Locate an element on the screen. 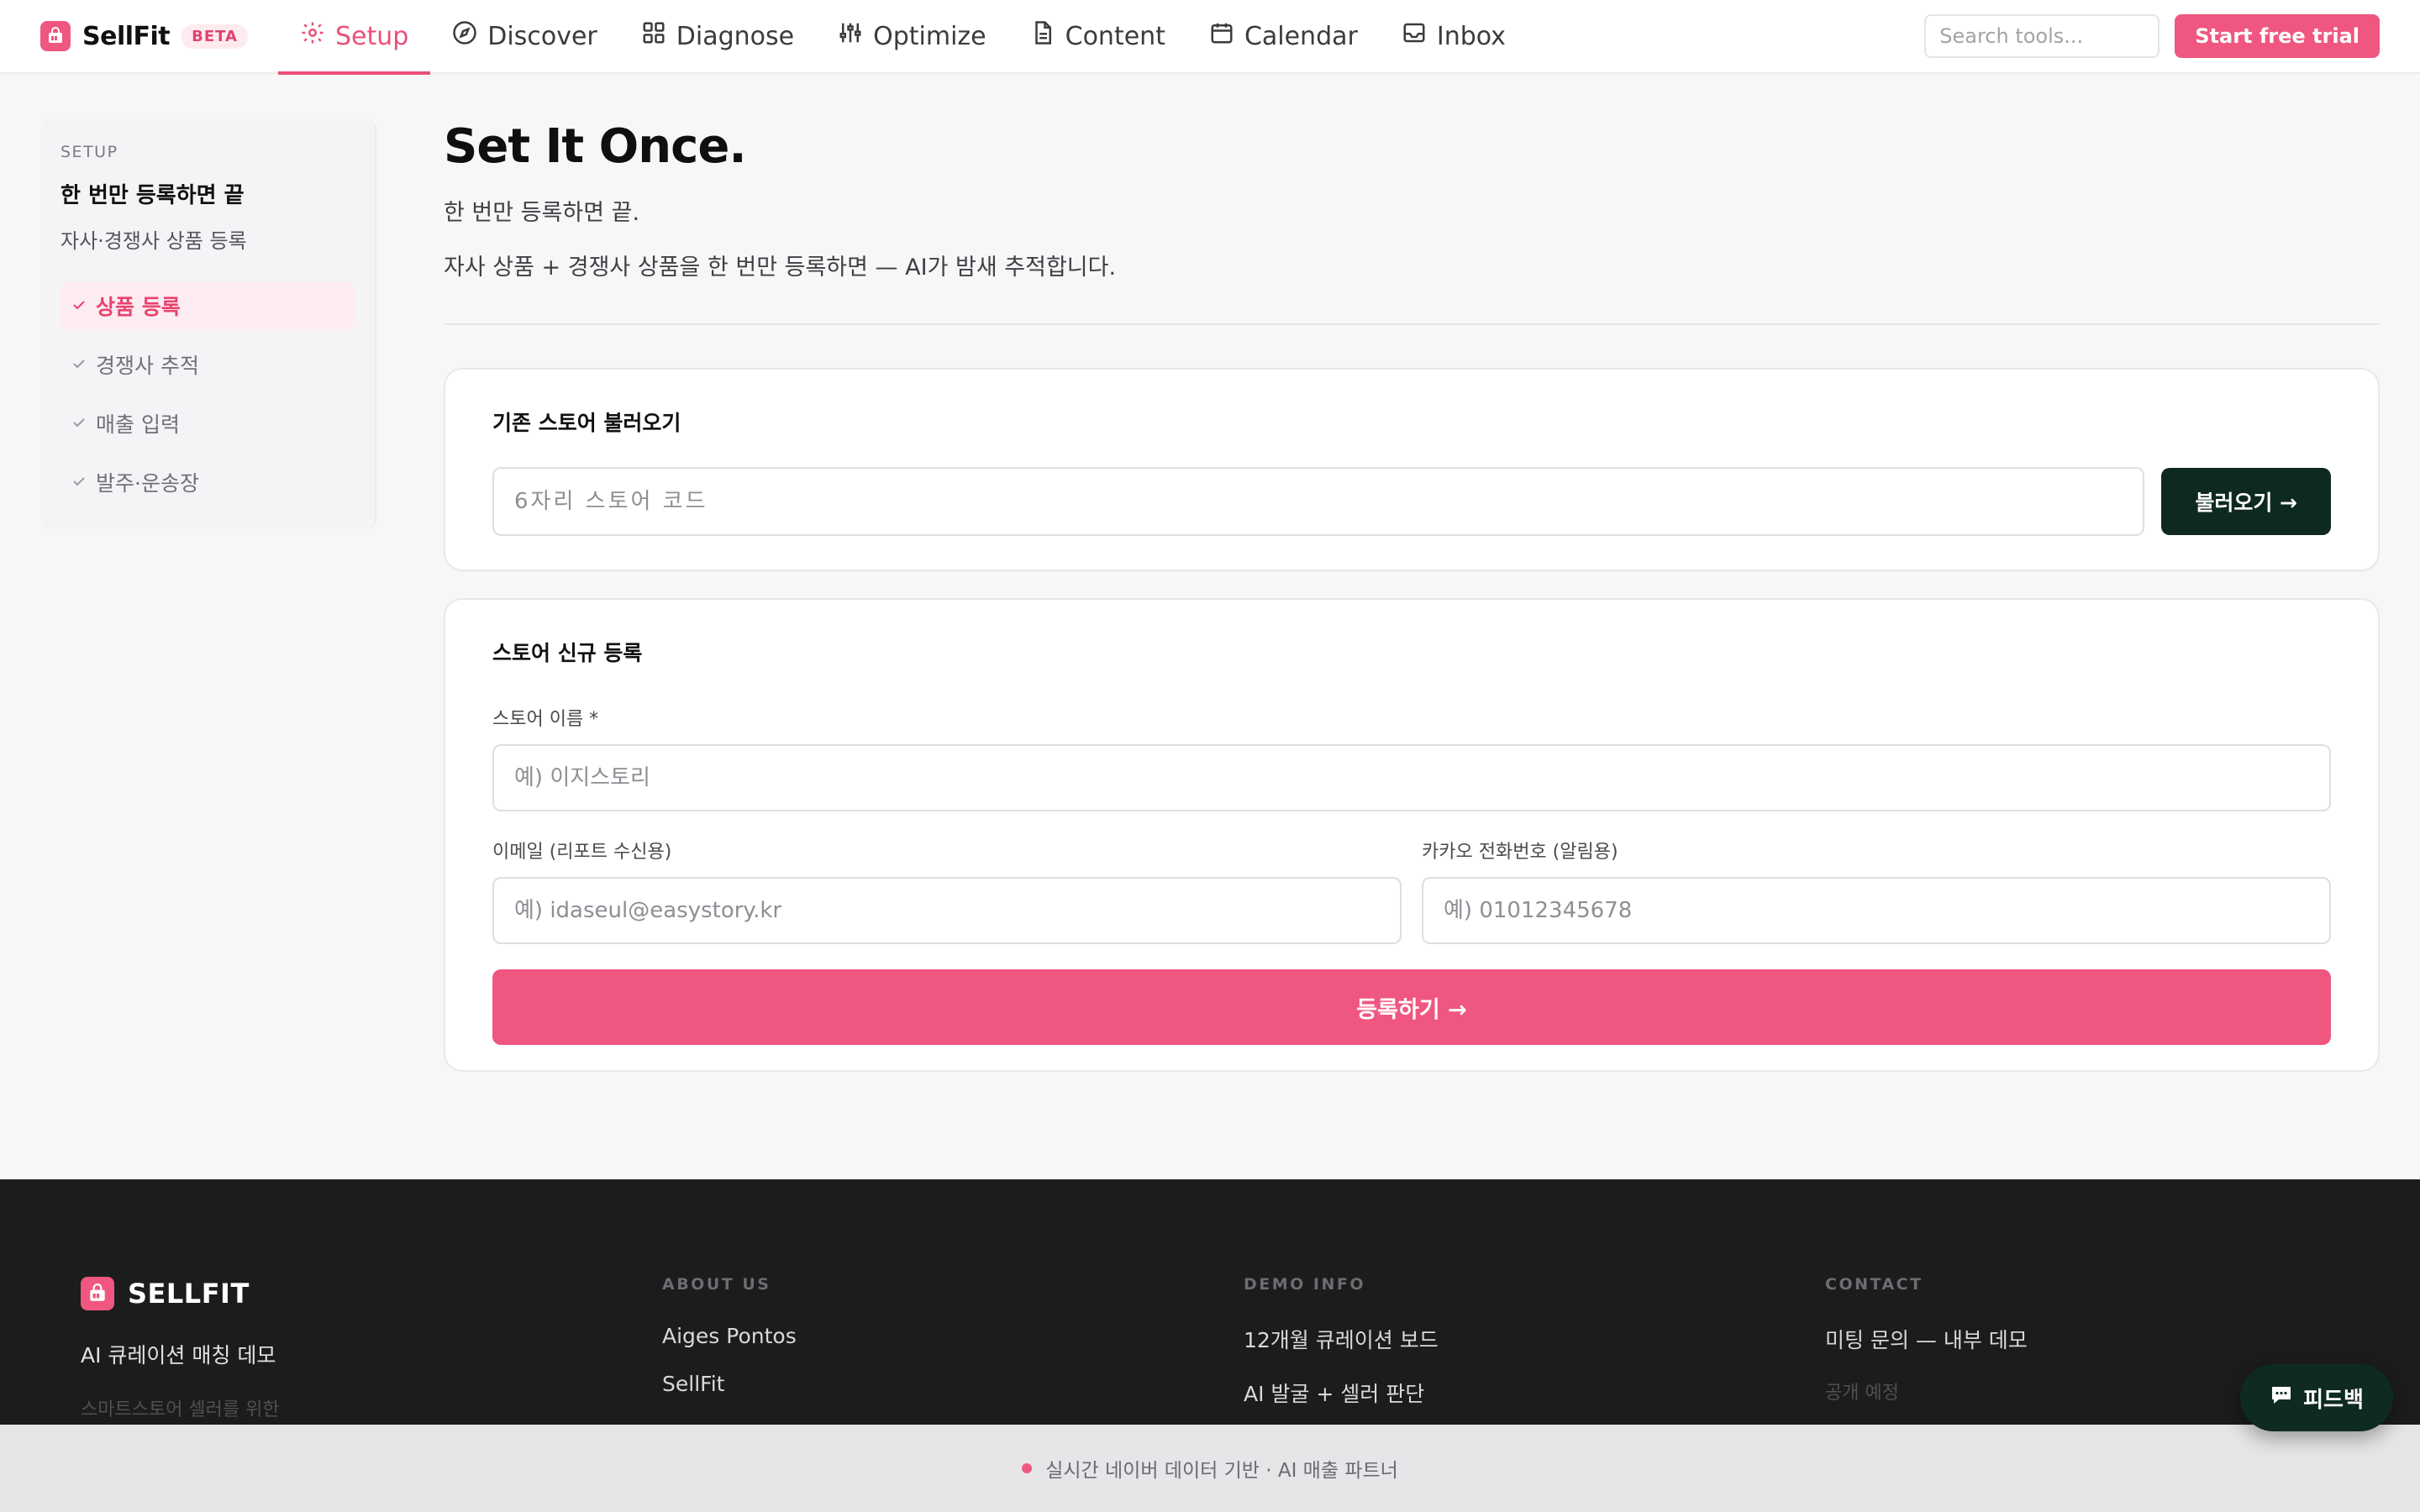  start-free-trial-button: Start free trial is located at coordinates (2277, 36).